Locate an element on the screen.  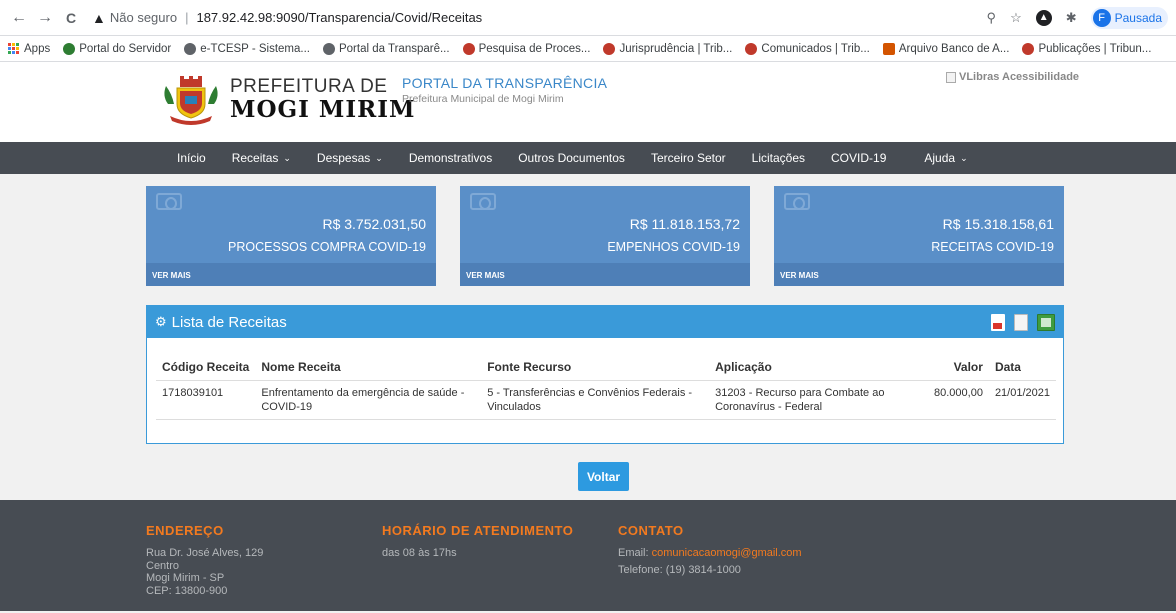
nav-item-covid: COVID-19 is located at coordinates (858, 158).